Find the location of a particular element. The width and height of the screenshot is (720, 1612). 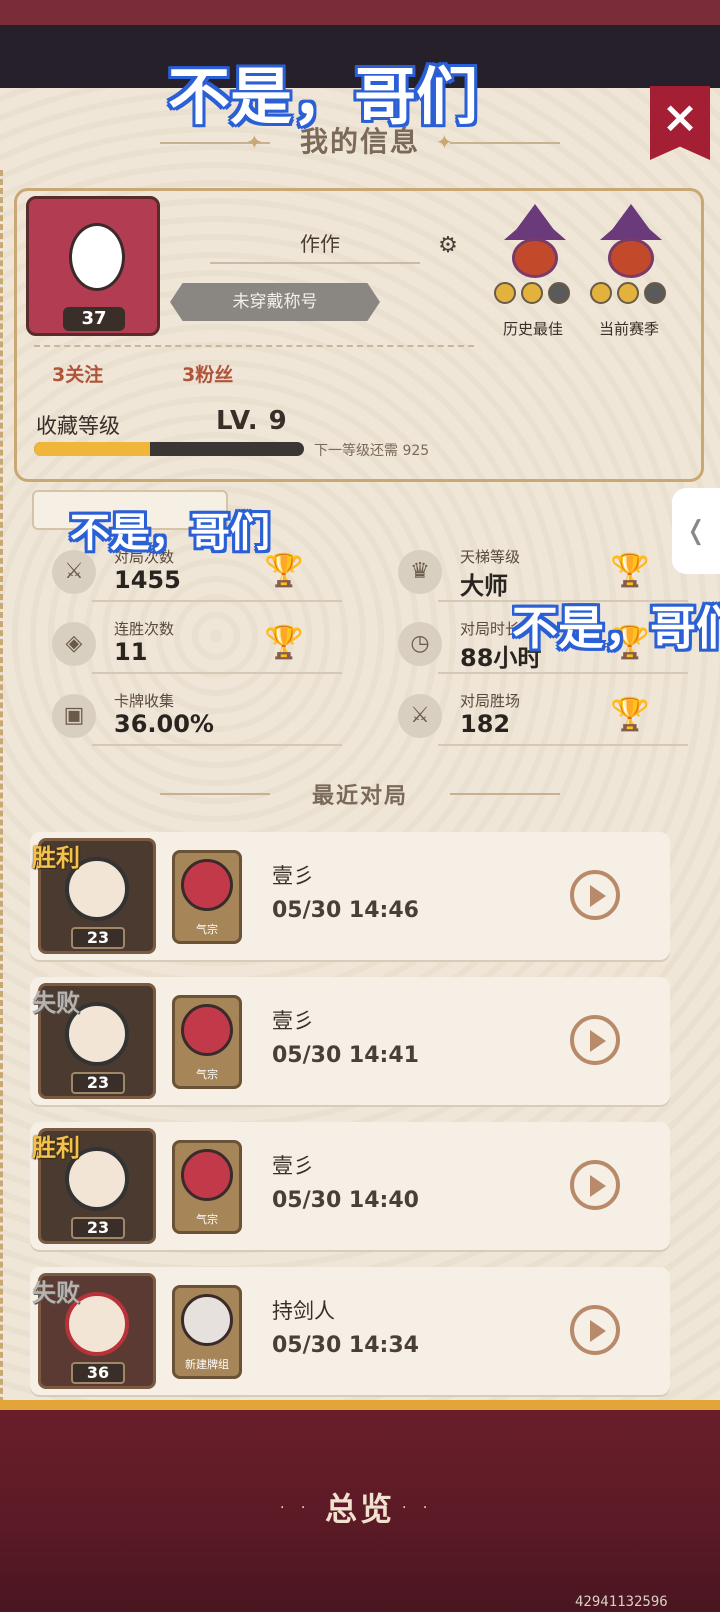

crown-icon: ♛ is located at coordinates (420, 572).